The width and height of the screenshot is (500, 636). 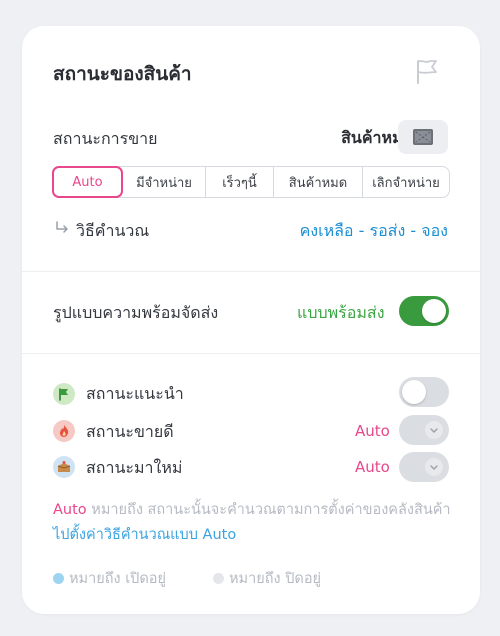 What do you see at coordinates (64, 431) in the screenshot?
I see `fire-icon` at bounding box center [64, 431].